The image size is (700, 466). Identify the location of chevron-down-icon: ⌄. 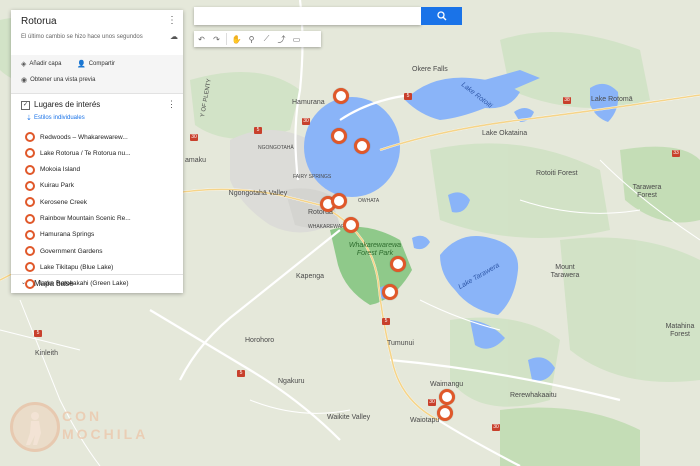
(24, 283).